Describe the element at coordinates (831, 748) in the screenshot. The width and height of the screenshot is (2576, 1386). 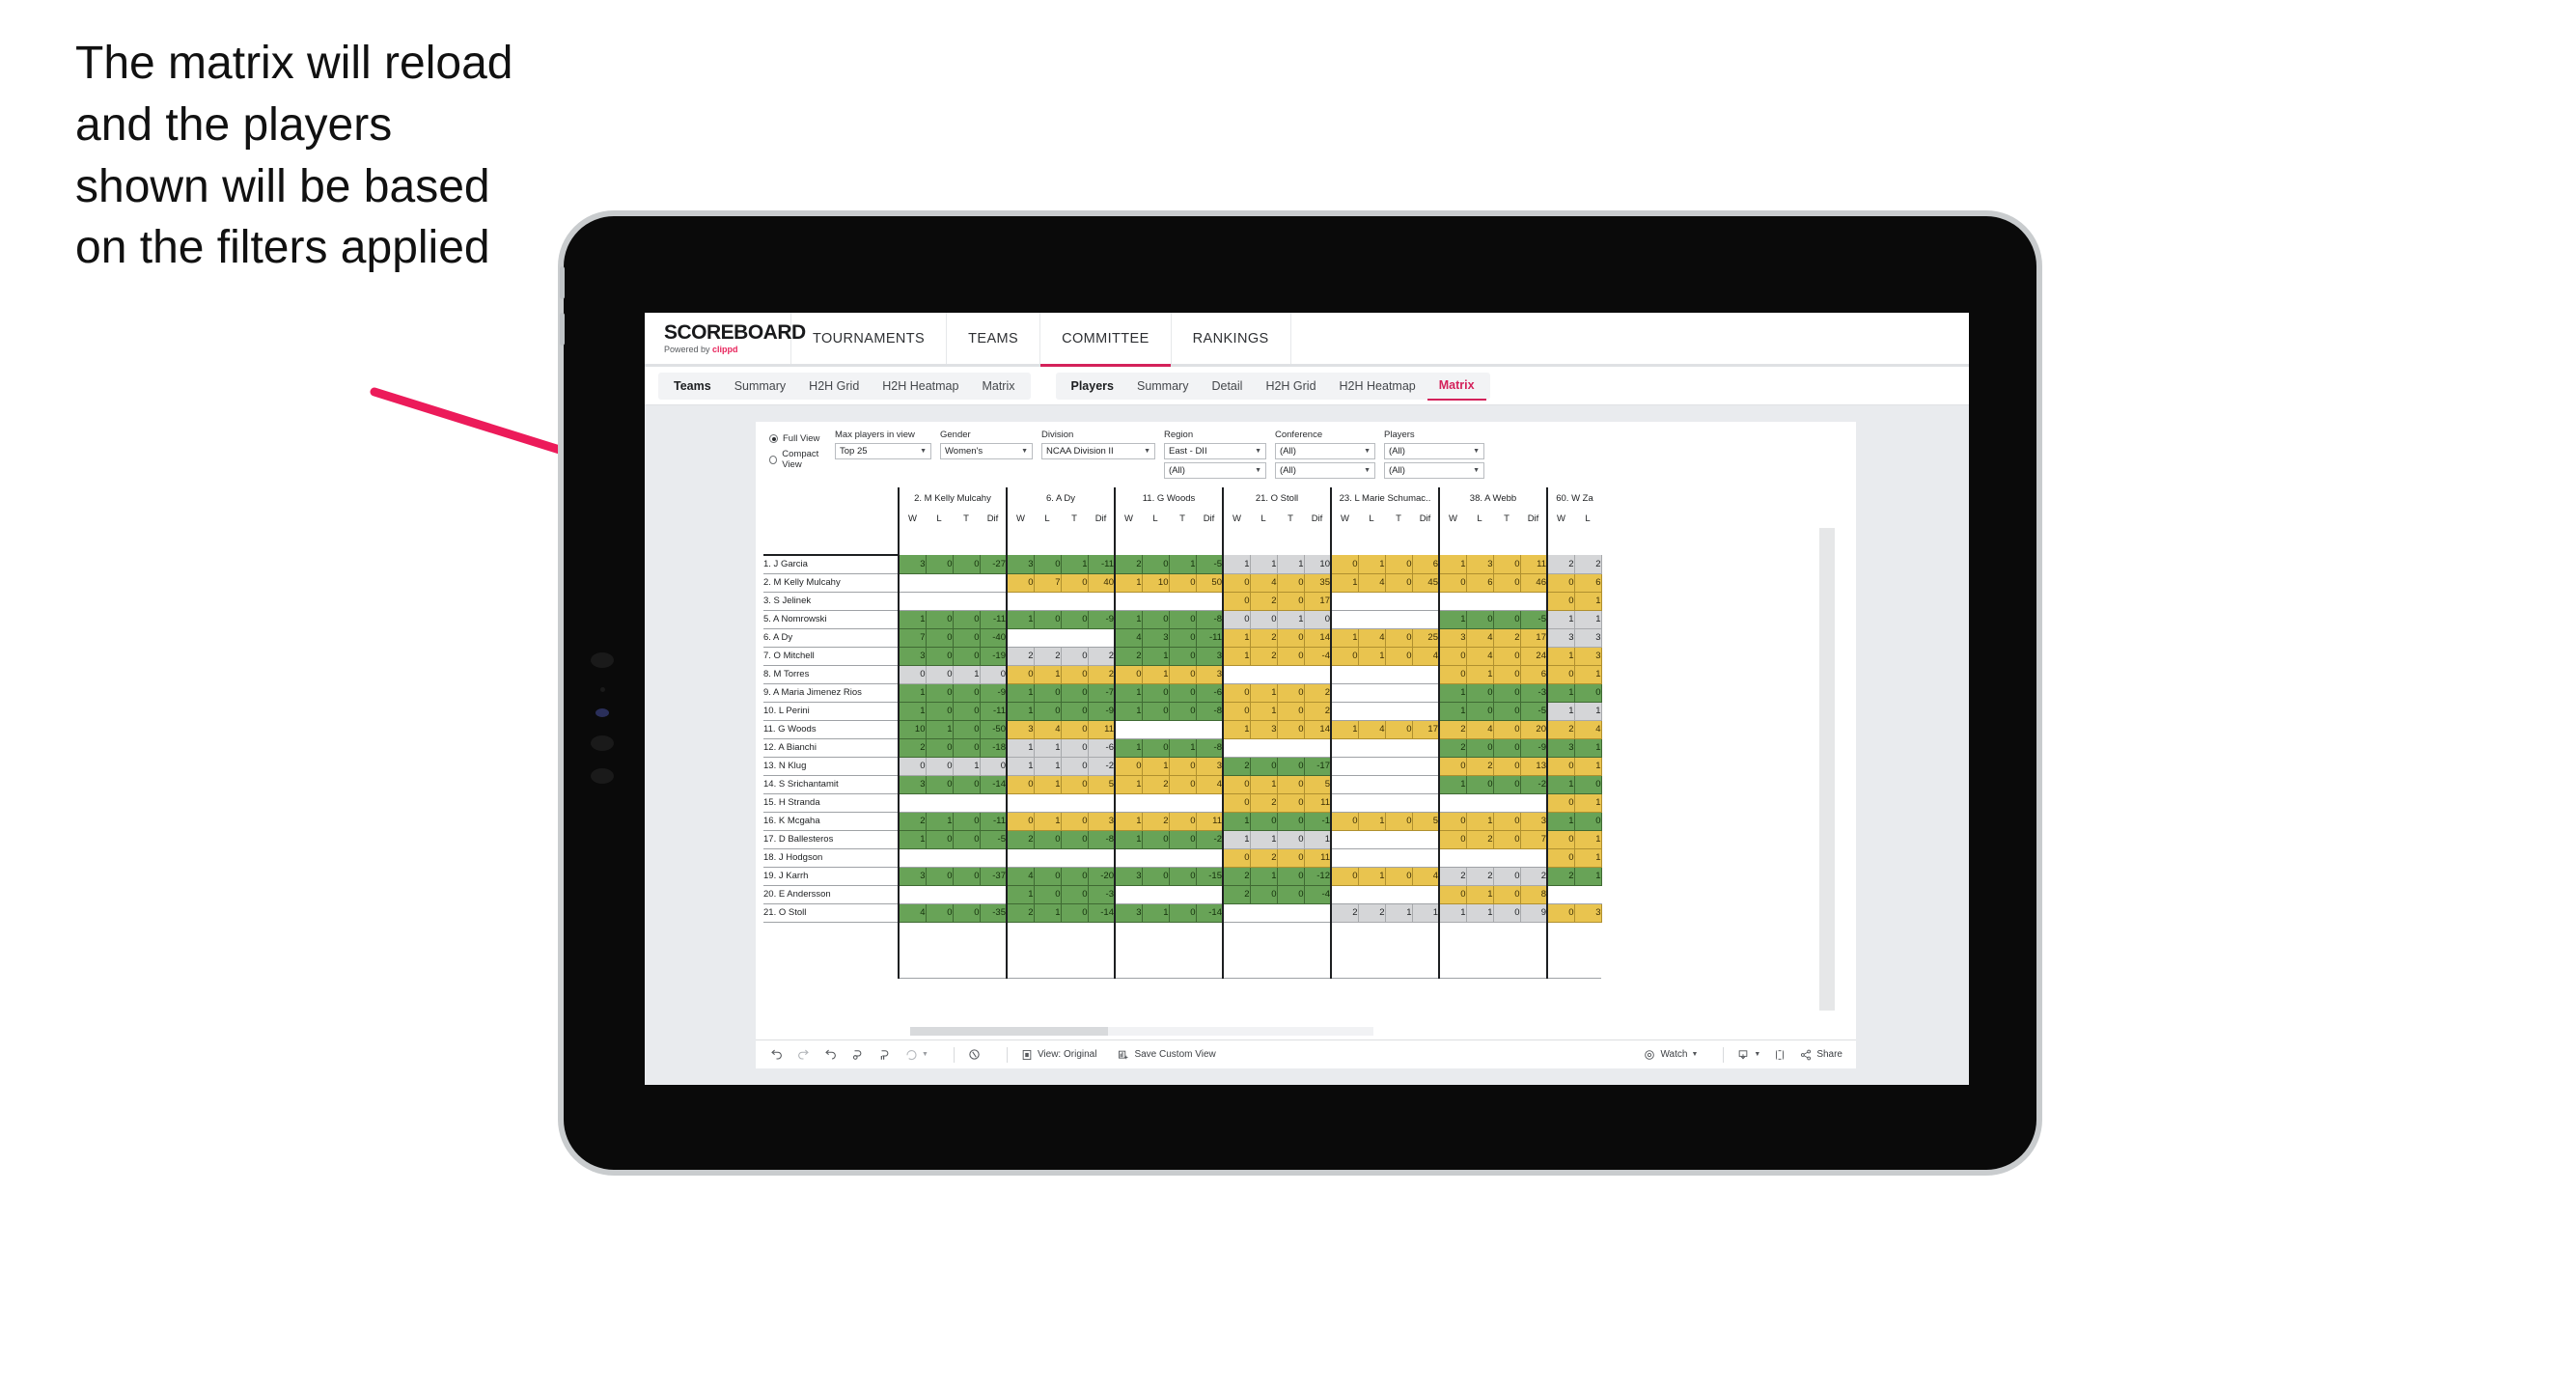
I see `matrix-row-label: 12. A Bianchi` at that location.